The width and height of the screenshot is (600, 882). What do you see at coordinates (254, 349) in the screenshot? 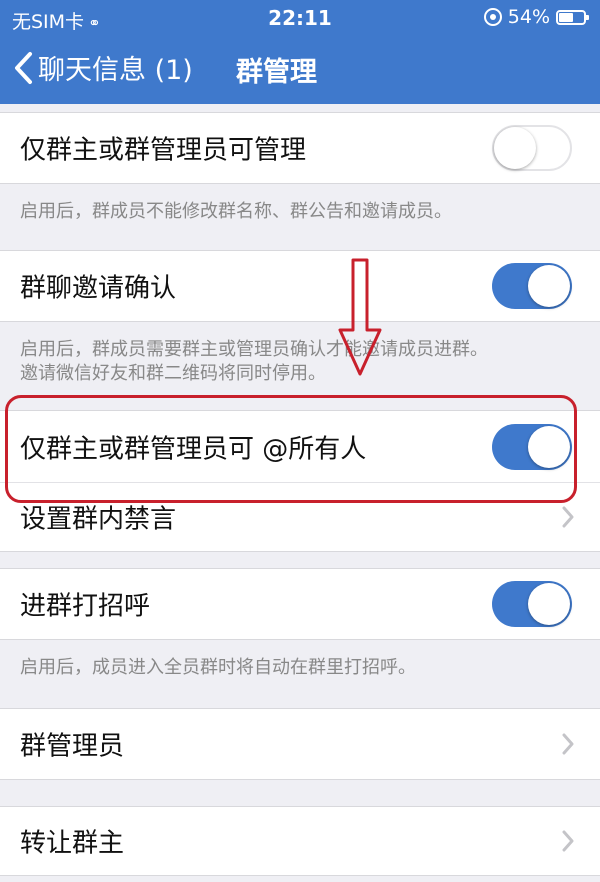
I see `note-line: 启用后，群成员需要群主或管理员确认才能邀请成员进群。` at bounding box center [254, 349].